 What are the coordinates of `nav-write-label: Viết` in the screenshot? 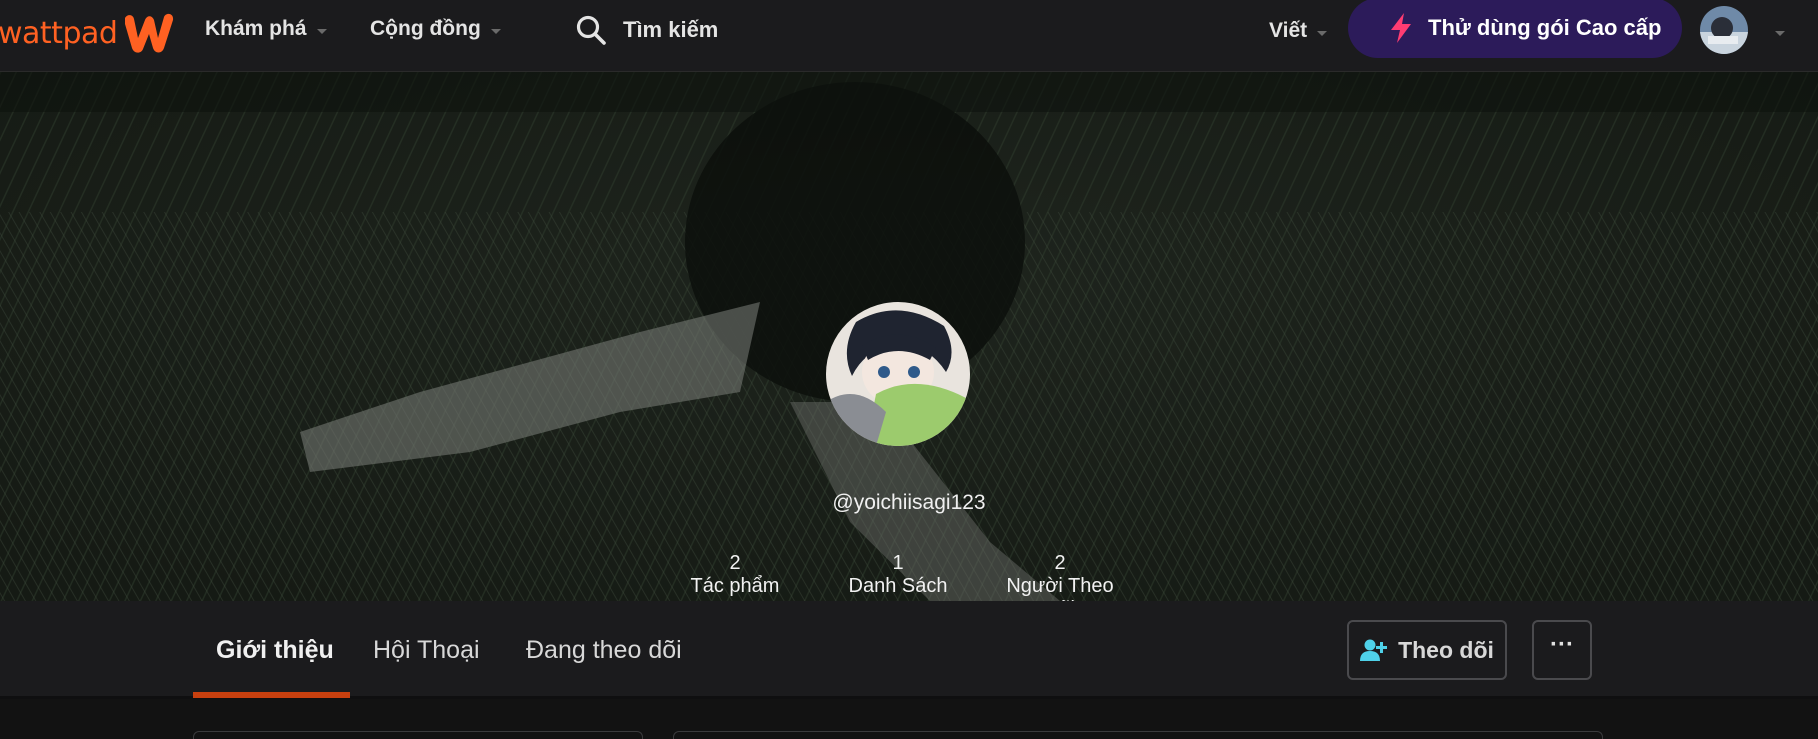 It's located at (1288, 30).